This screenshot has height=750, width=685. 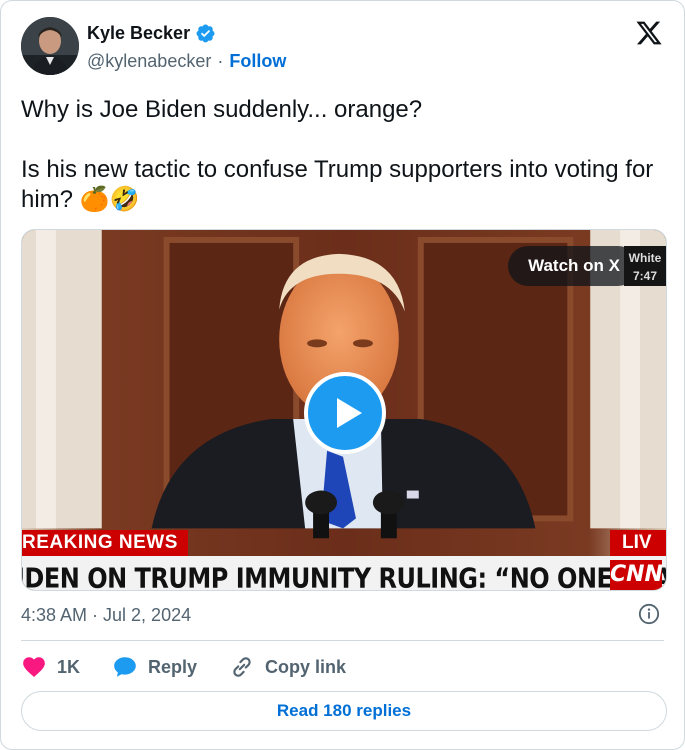 I want to click on read-replies-button: Read 180 replies, so click(x=344, y=711).